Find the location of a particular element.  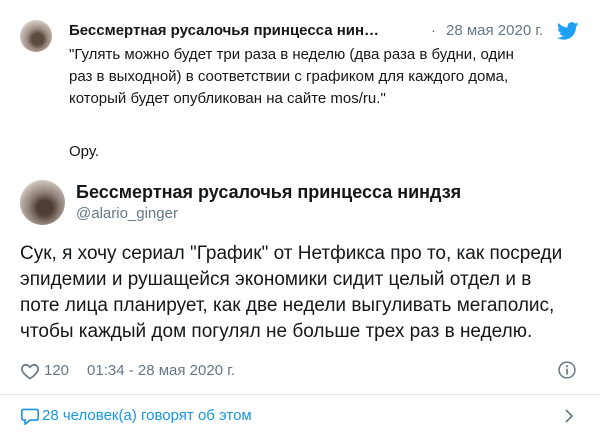

like-count: 120 is located at coordinates (56, 370).